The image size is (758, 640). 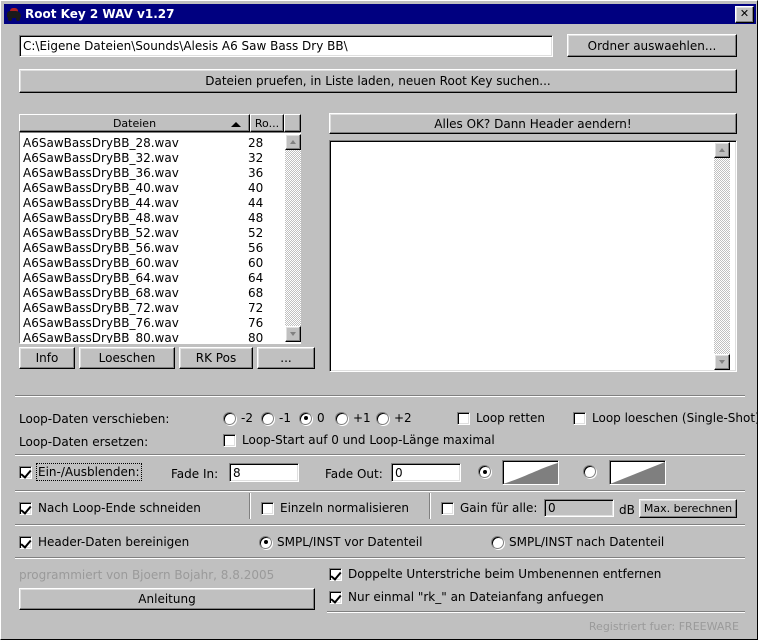 What do you see at coordinates (744, 14) in the screenshot?
I see `close-icon: ✕` at bounding box center [744, 14].